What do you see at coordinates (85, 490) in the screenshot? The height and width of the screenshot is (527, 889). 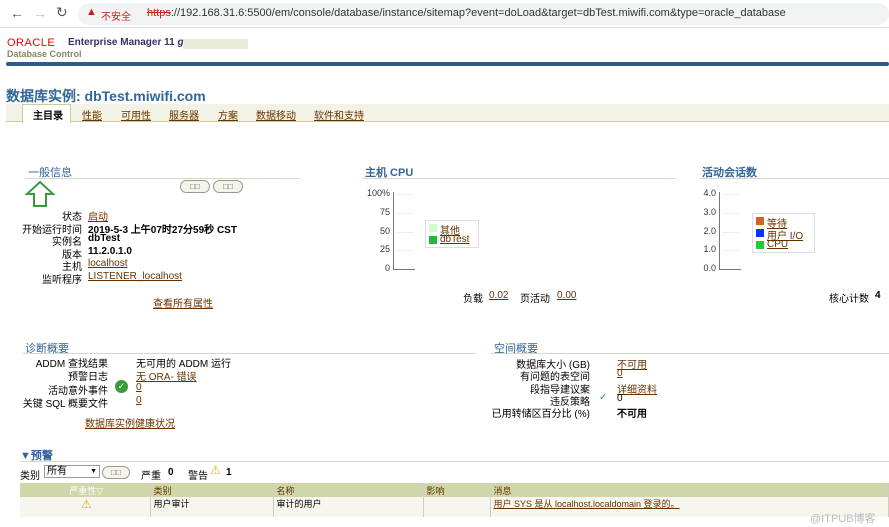 I see `col-severity: 严重性▽` at bounding box center [85, 490].